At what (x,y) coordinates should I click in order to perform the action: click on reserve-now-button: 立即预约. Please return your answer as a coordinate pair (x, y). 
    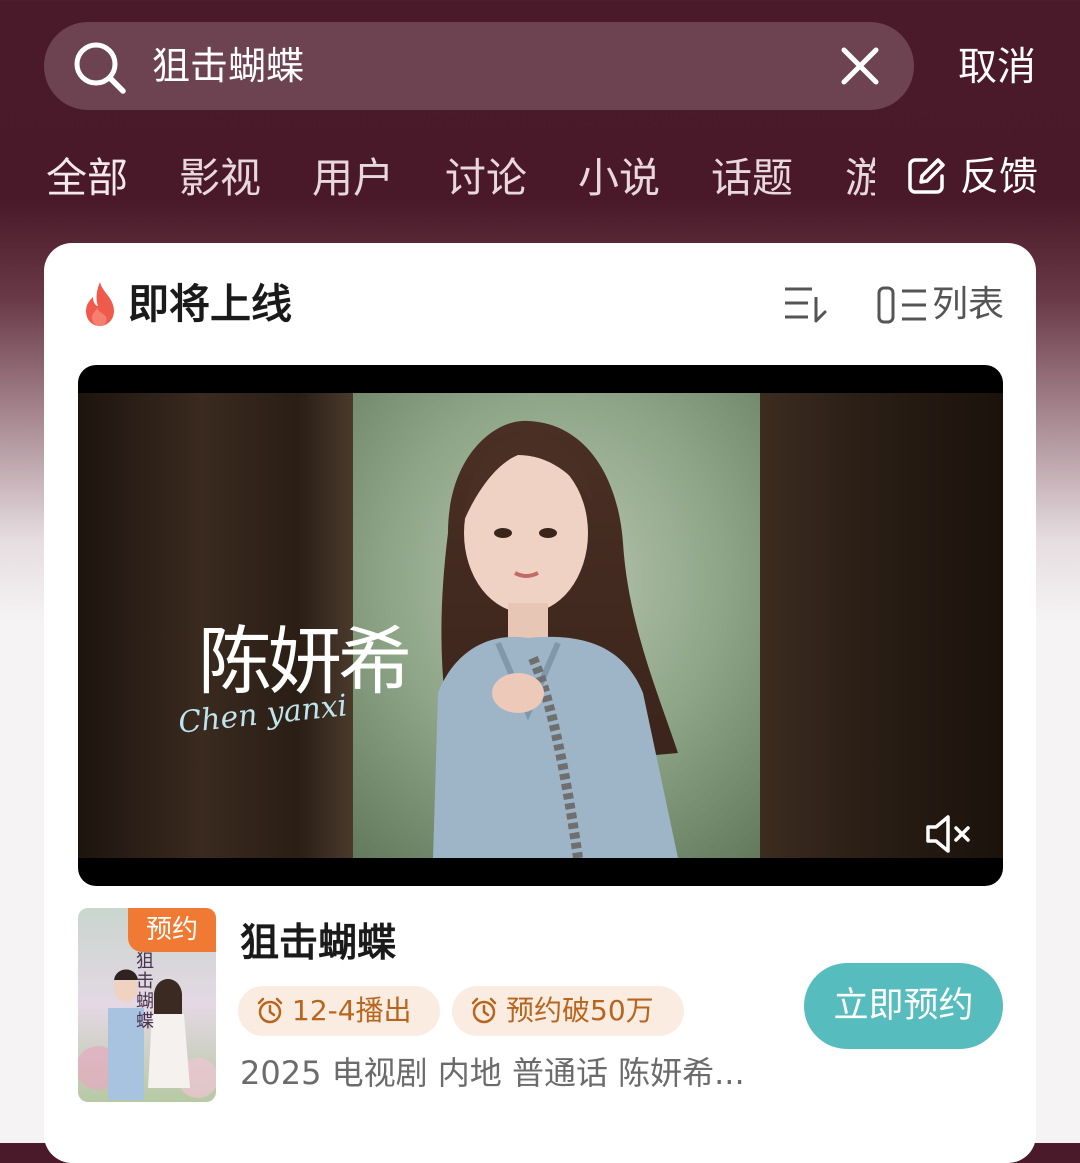
    Looking at the image, I should click on (903, 1006).